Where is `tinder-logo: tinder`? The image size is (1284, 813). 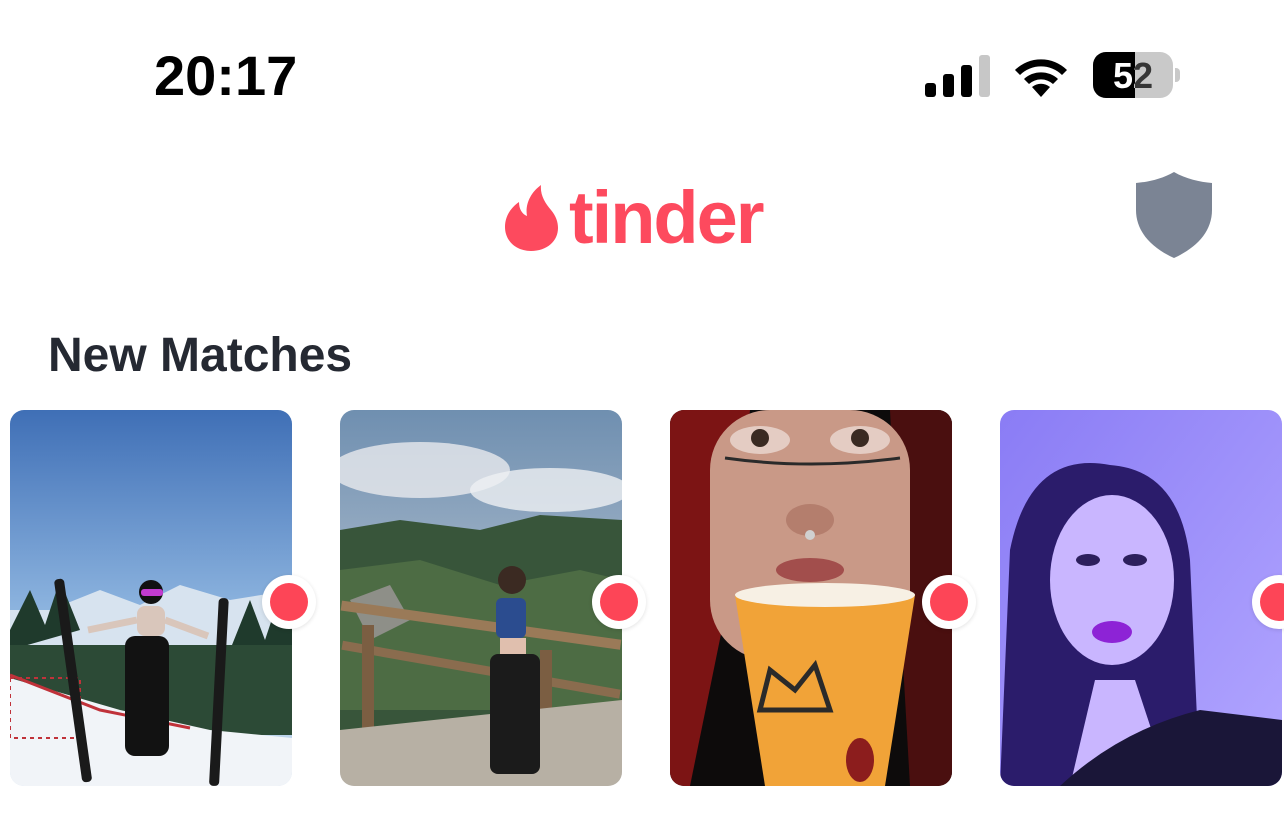 tinder-logo: tinder is located at coordinates (634, 217).